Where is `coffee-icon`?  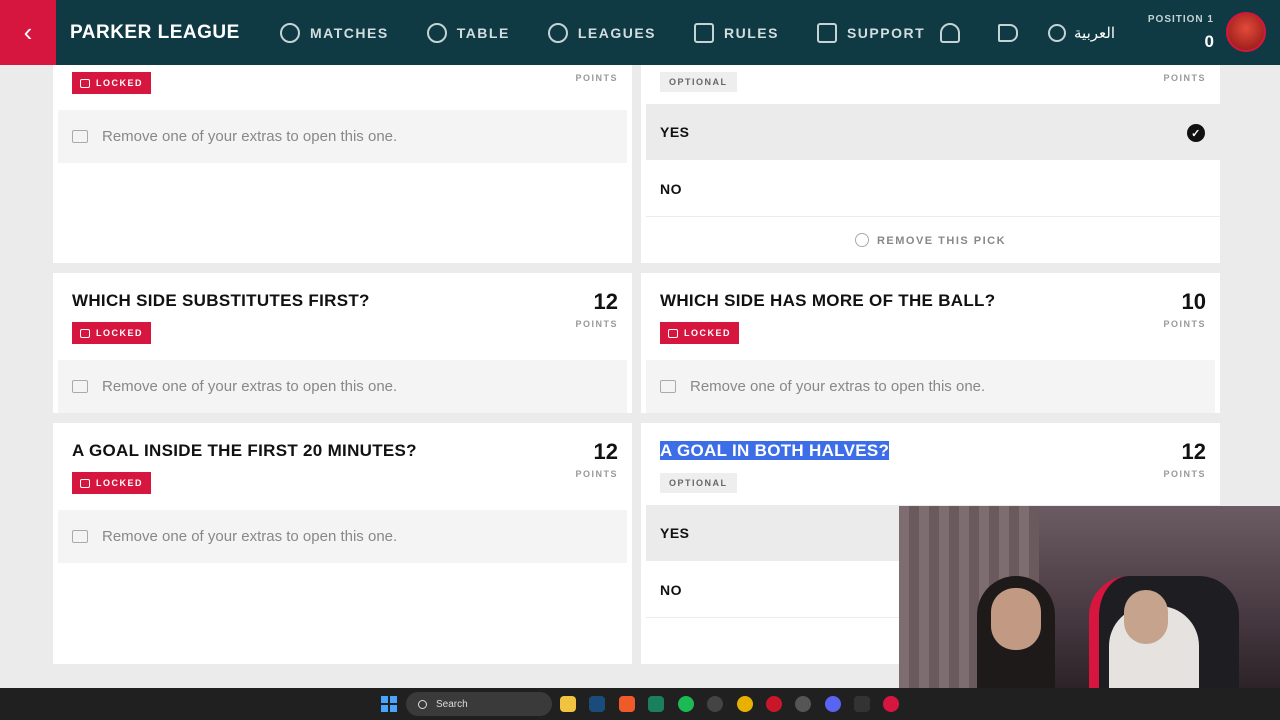 coffee-icon is located at coordinates (826, 32).